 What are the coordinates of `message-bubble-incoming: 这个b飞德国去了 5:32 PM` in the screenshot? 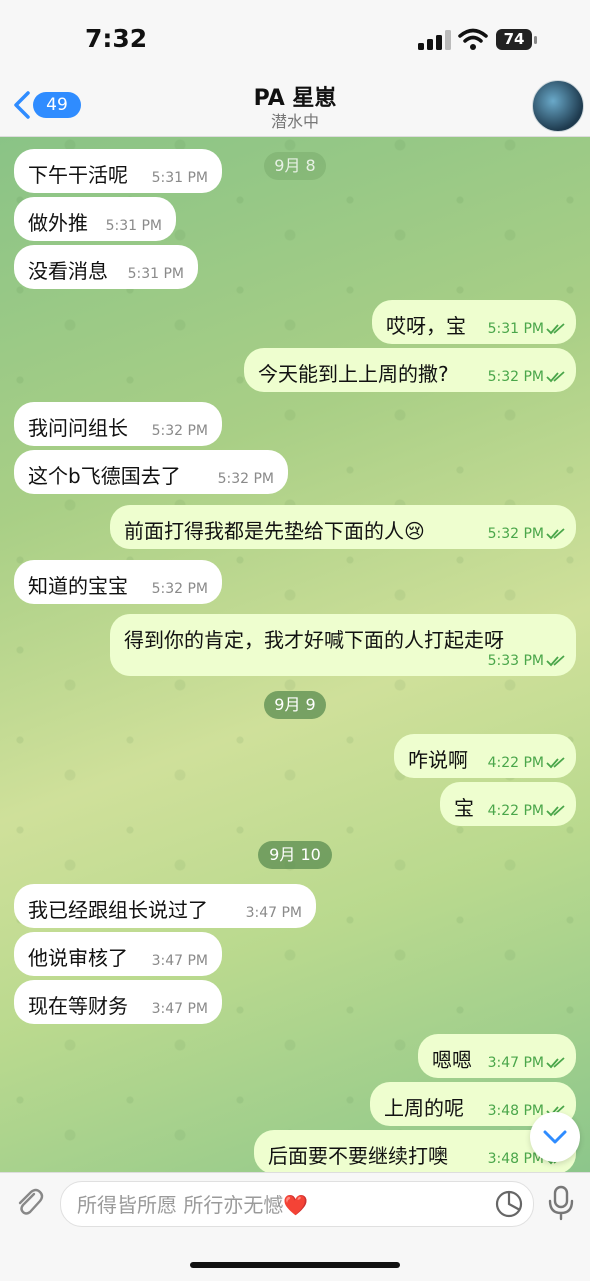 It's located at (151, 472).